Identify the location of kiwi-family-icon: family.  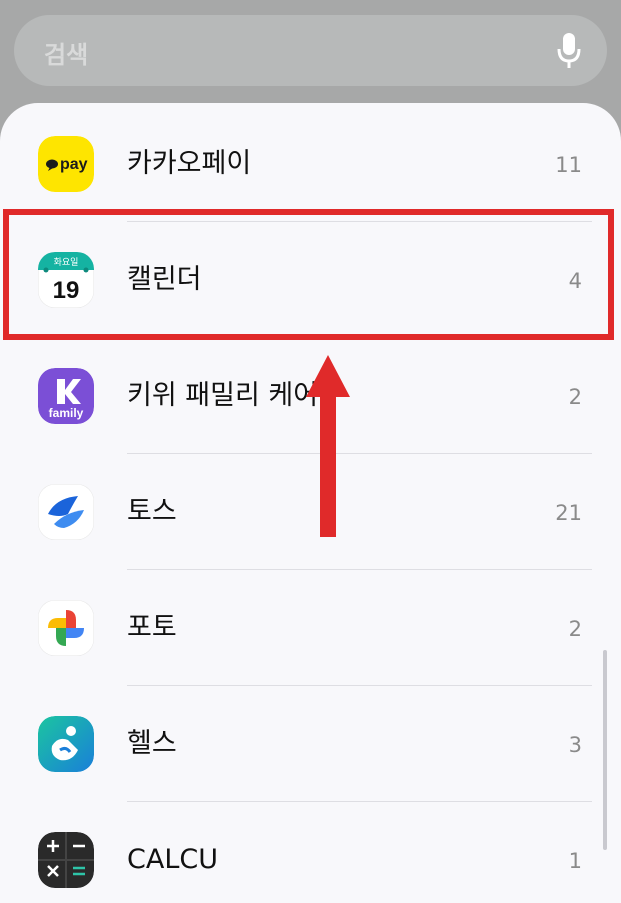
(66, 396).